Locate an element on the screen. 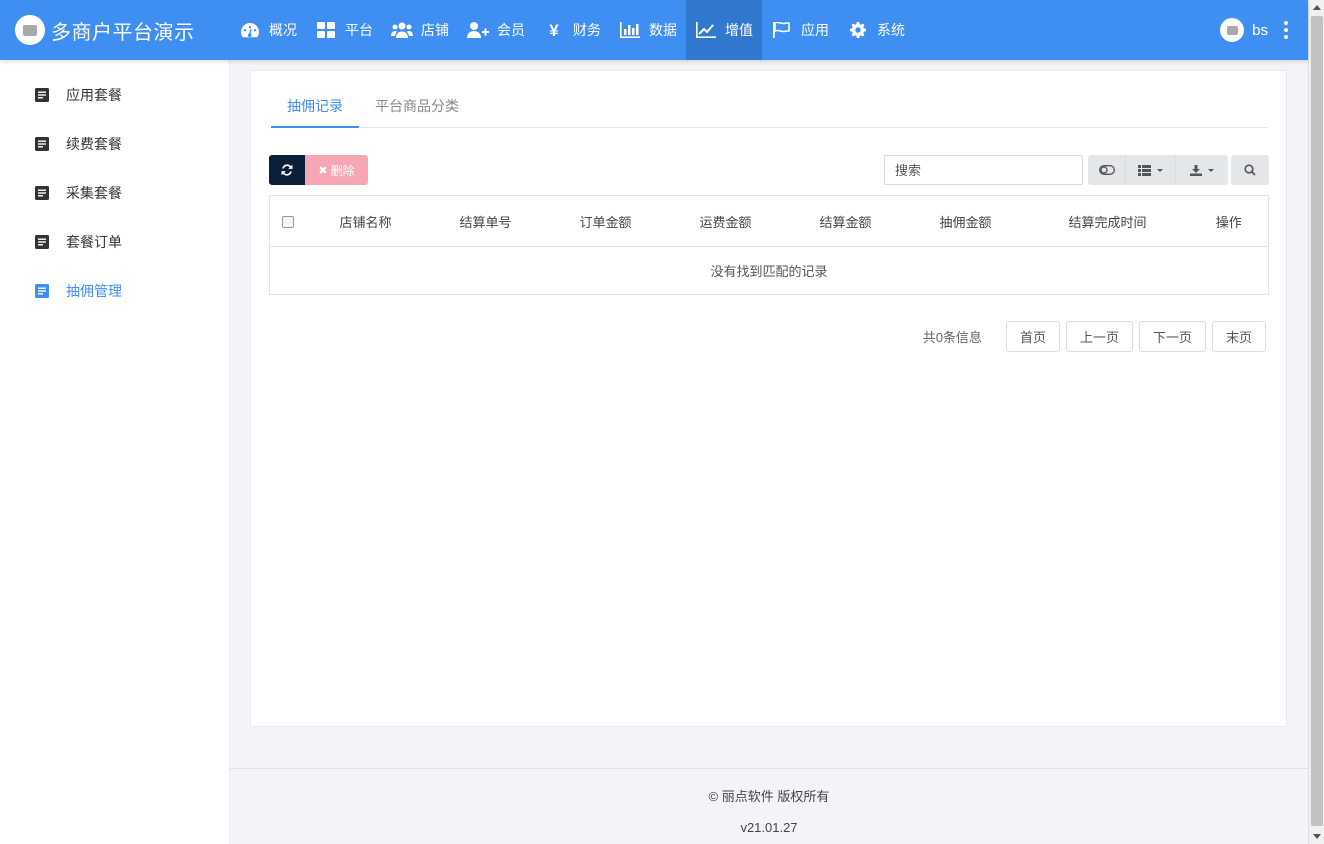 This screenshot has height=844, width=1324. nav-item-finance: ¥ 财务 is located at coordinates (572, 30).